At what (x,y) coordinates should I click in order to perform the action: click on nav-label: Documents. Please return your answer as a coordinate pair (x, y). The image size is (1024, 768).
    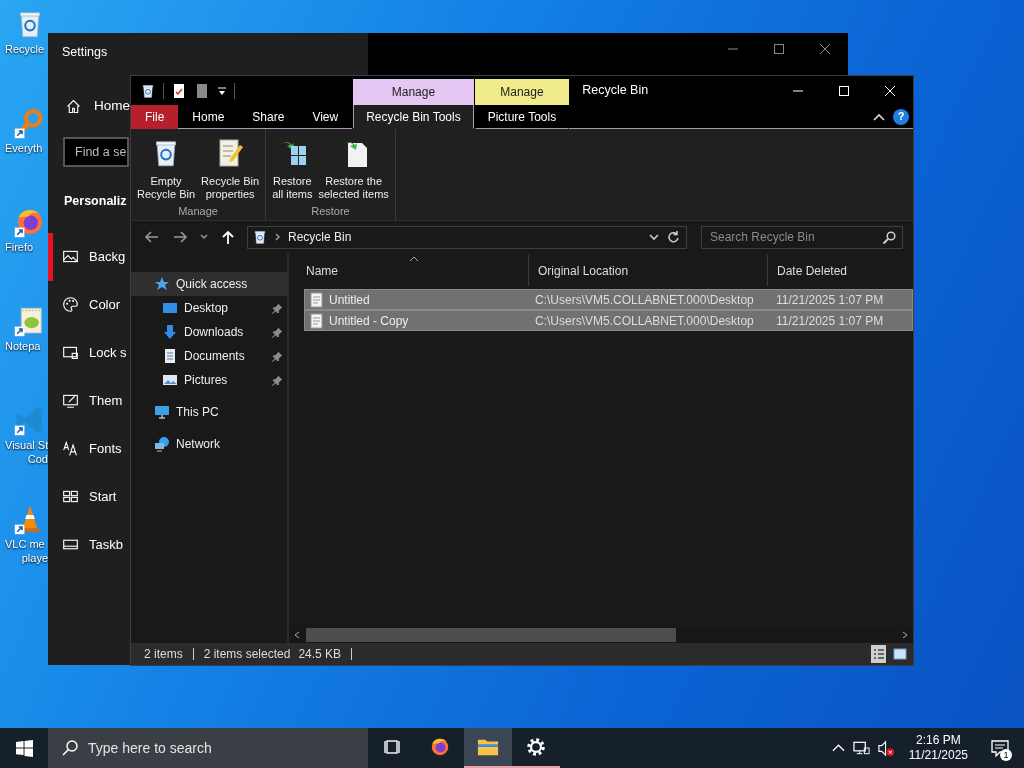
    Looking at the image, I should click on (215, 356).